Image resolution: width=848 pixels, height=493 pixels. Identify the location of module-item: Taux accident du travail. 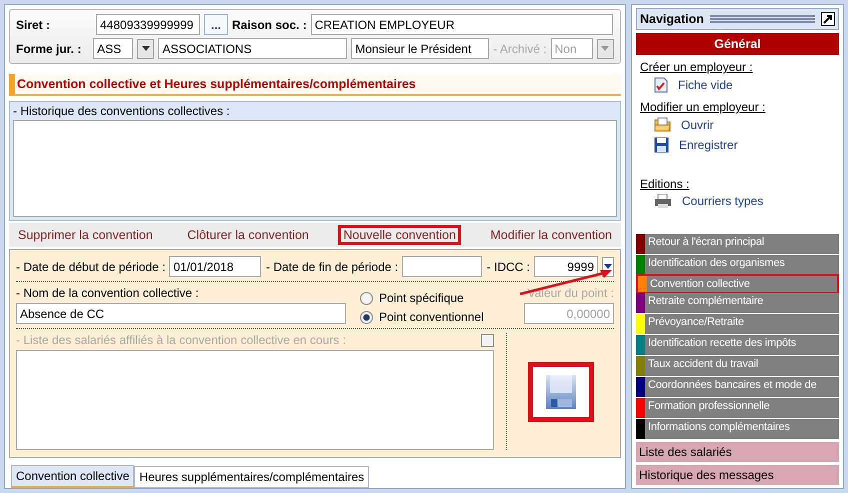
(737, 366).